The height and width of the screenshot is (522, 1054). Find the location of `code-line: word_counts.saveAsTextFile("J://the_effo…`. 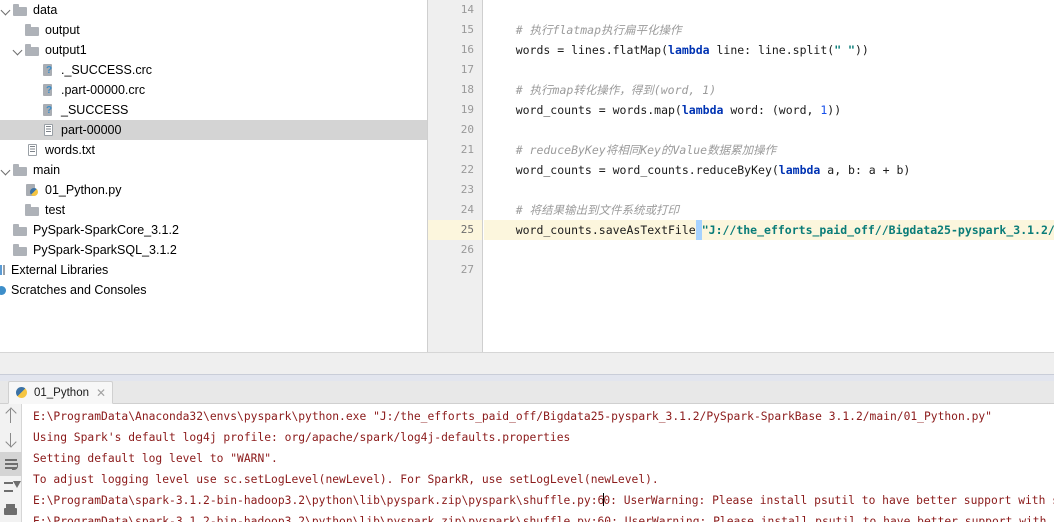

code-line: word_counts.saveAsTextFile("J://the_effo… is located at coordinates (769, 230).